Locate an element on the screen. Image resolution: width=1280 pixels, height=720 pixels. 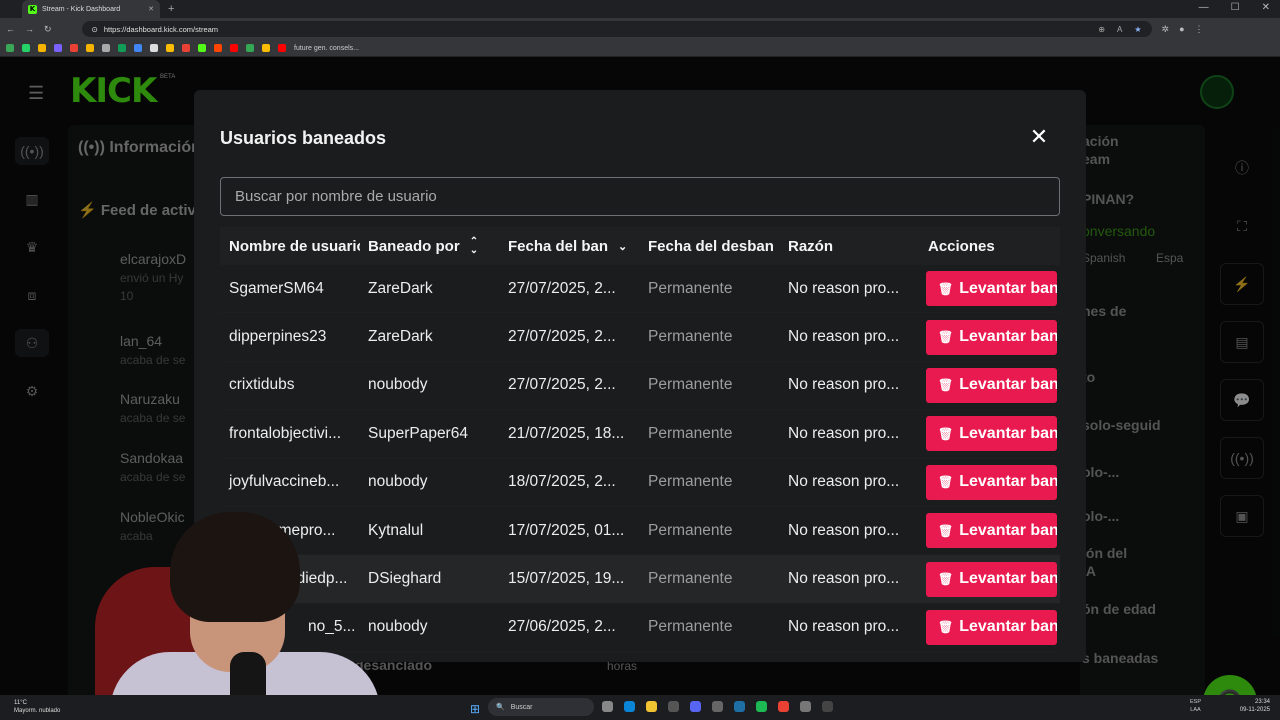
maximize-icon: ☐ is located at coordinates (1235, 7).